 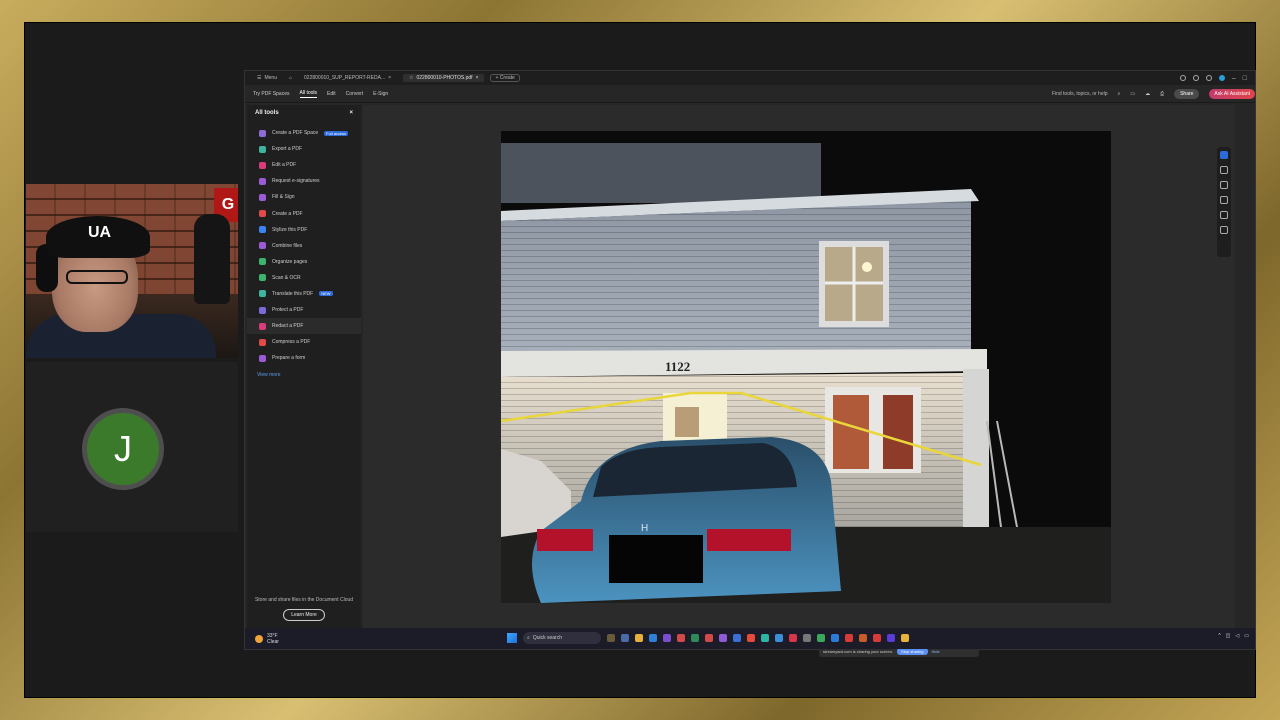 I want to click on taskbar-search: ⌕ Quick search, so click(x=562, y=638).